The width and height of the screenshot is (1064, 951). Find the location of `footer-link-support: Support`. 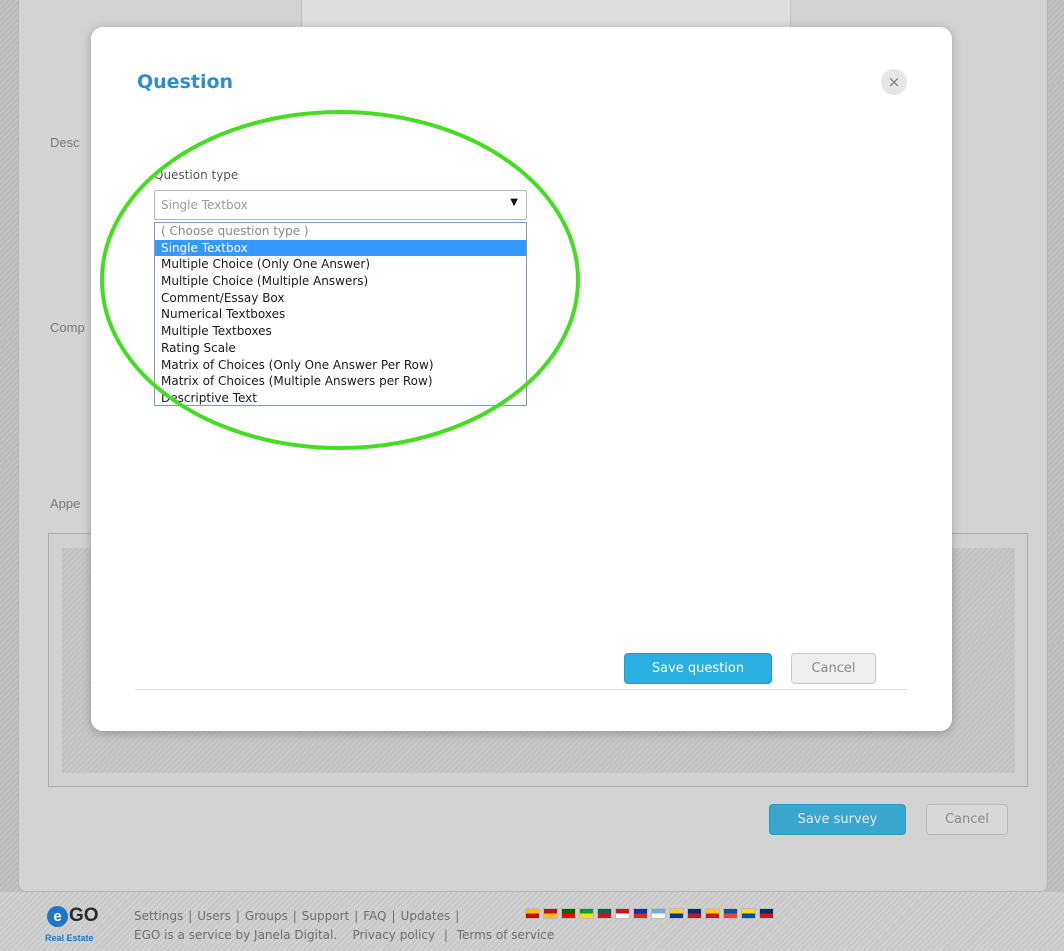

footer-link-support: Support is located at coordinates (325, 916).